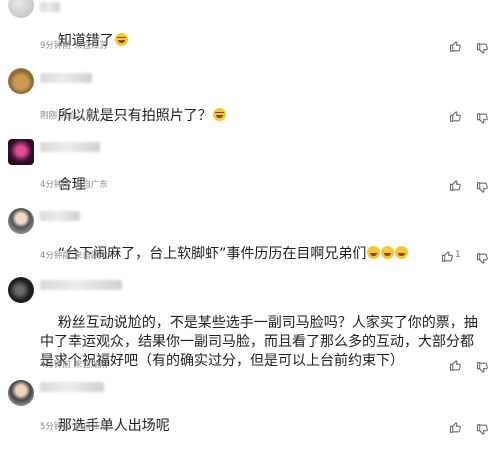 Image resolution: width=500 pixels, height=455 pixels. What do you see at coordinates (250, 409) in the screenshot?
I see `comment-item: 那选手单人出场呢 5分钟前 来自江苏` at bounding box center [250, 409].